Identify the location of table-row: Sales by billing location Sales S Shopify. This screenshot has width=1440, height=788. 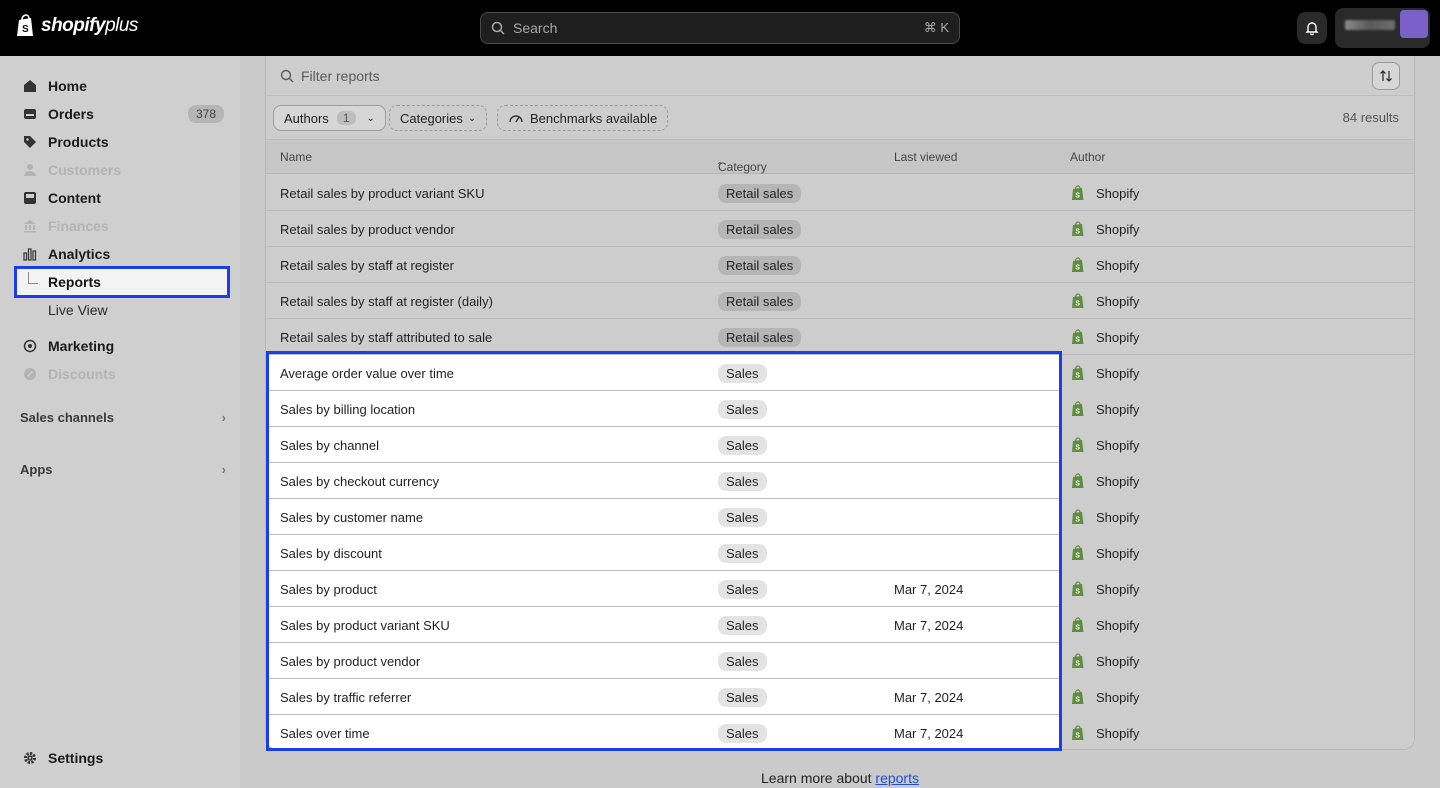
(840, 409).